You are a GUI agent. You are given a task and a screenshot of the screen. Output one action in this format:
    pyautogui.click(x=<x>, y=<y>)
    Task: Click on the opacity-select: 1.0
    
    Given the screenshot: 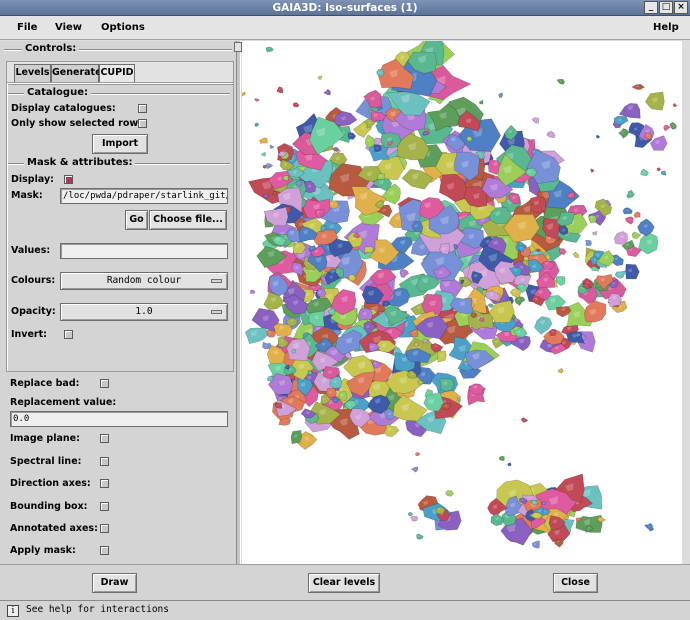 What is the action you would take?
    pyautogui.click(x=144, y=312)
    